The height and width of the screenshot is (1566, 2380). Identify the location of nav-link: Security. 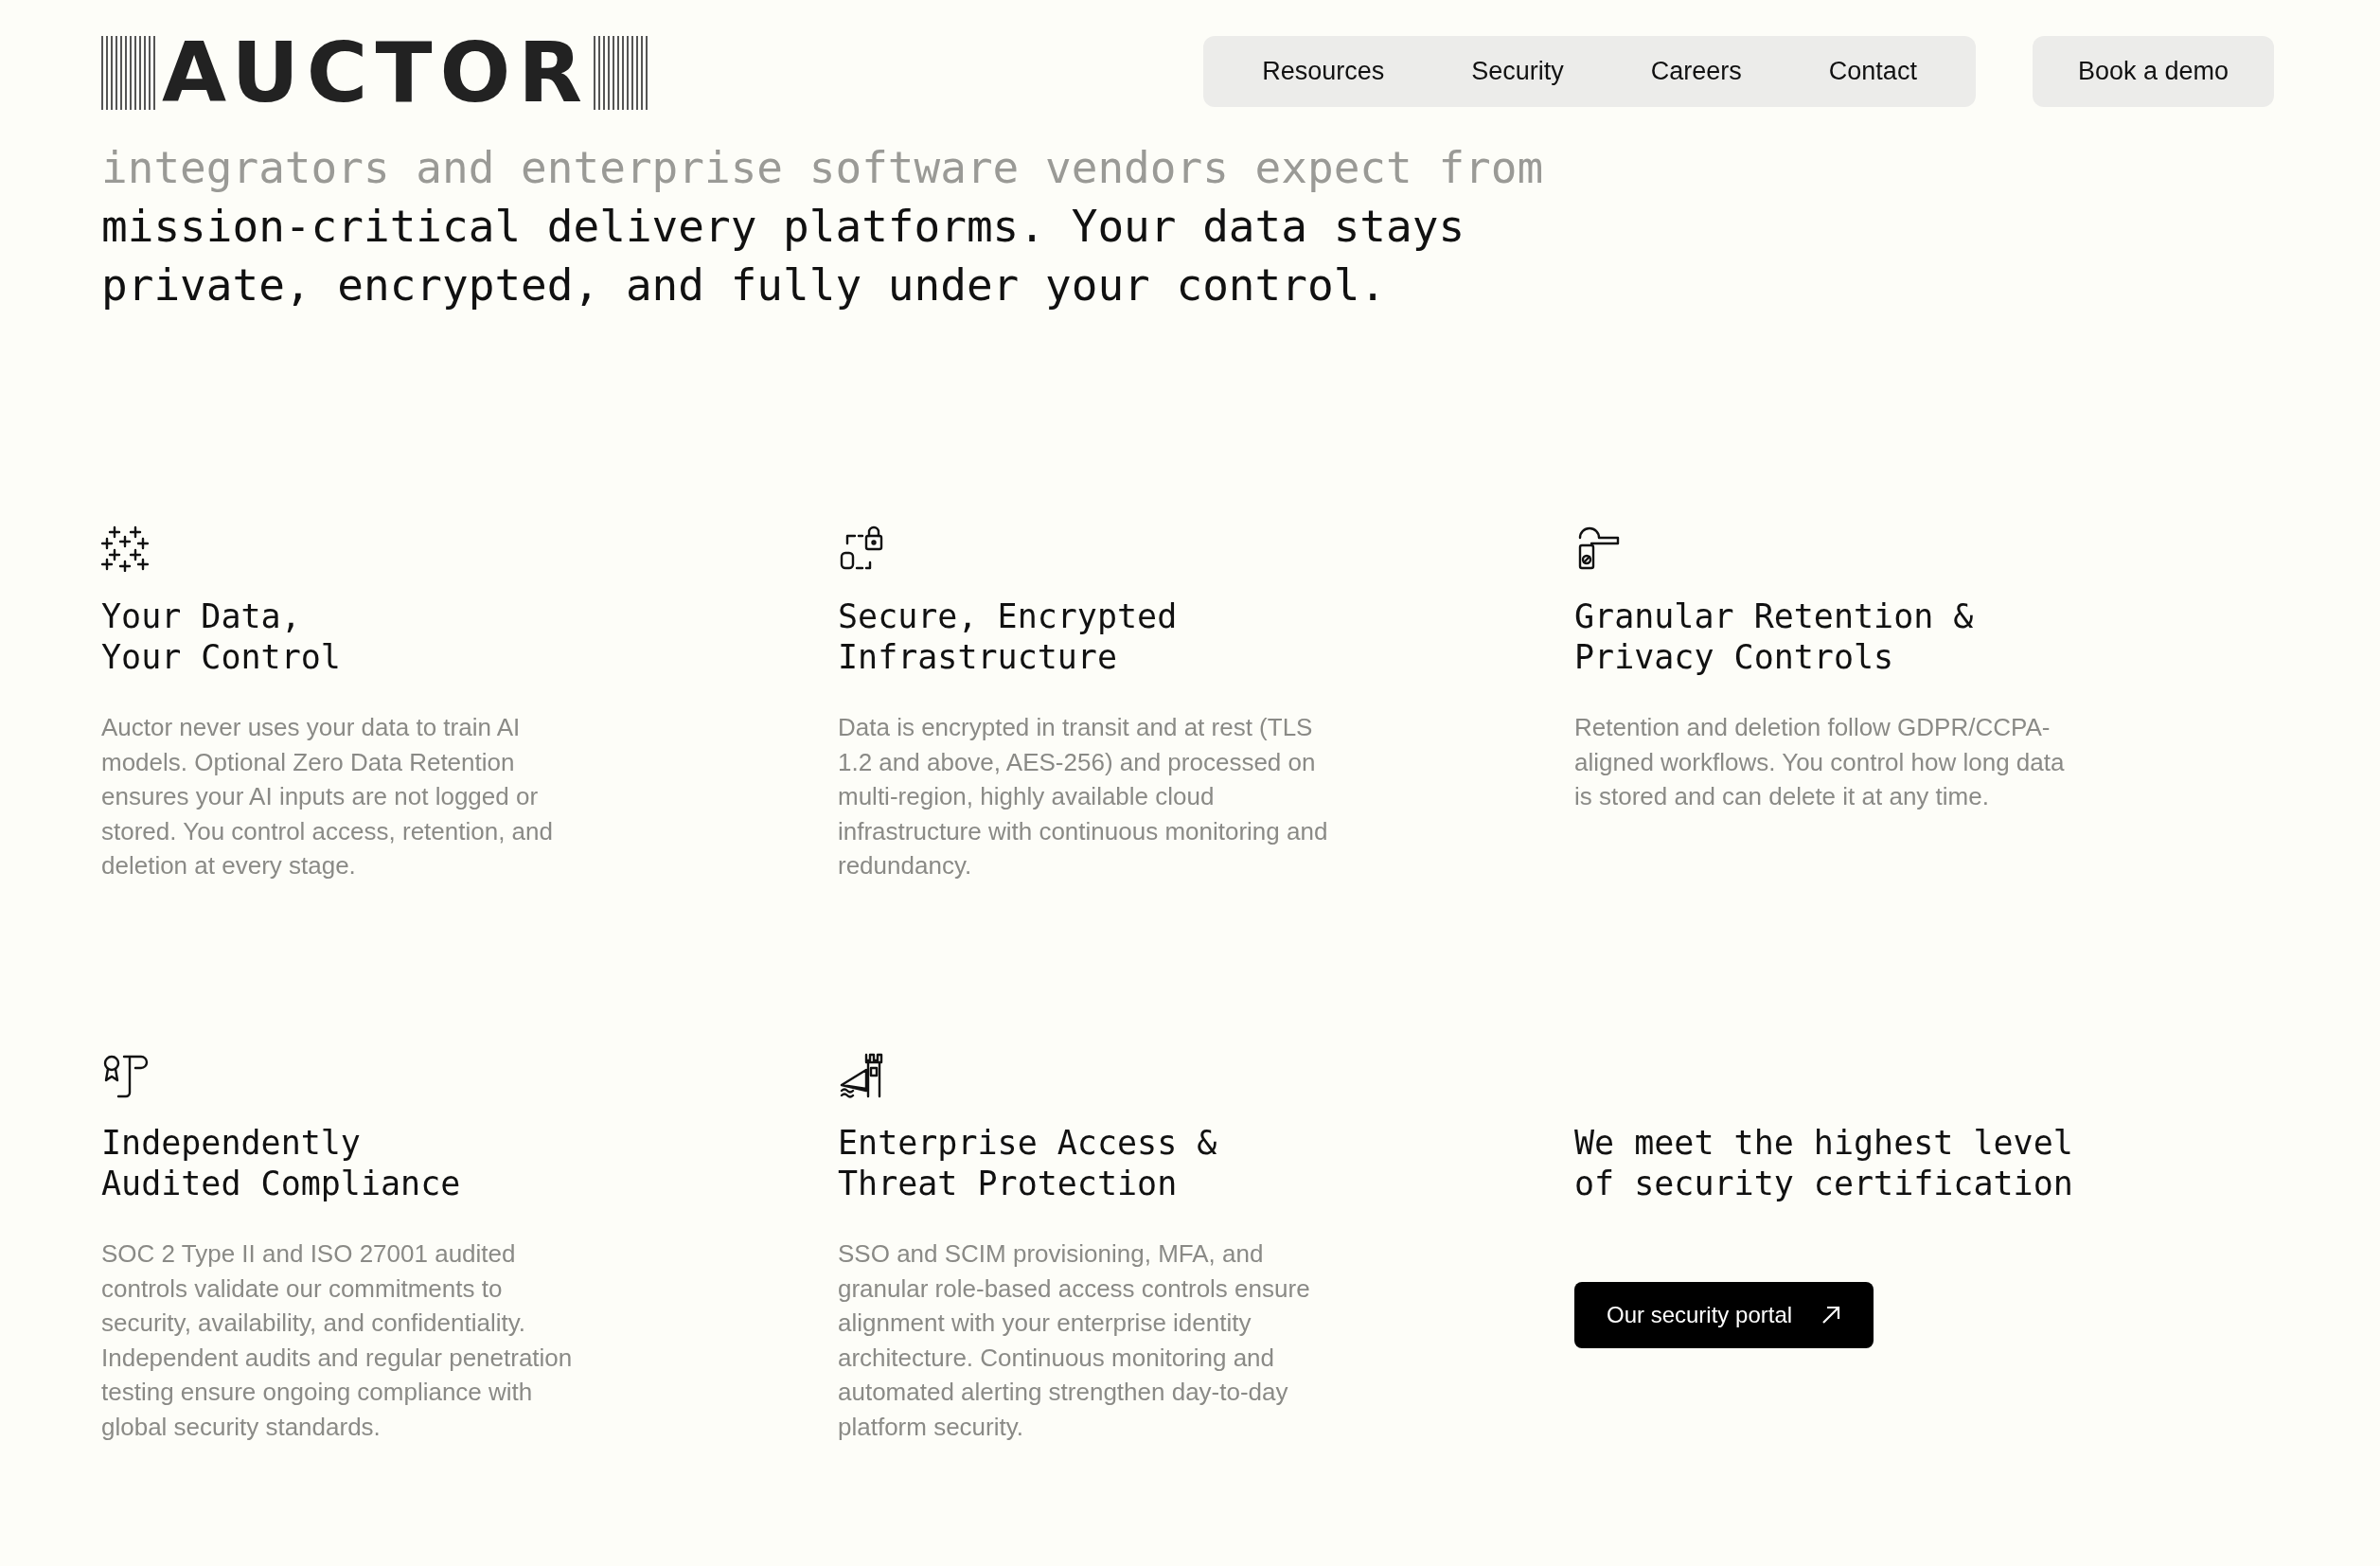
(1517, 72).